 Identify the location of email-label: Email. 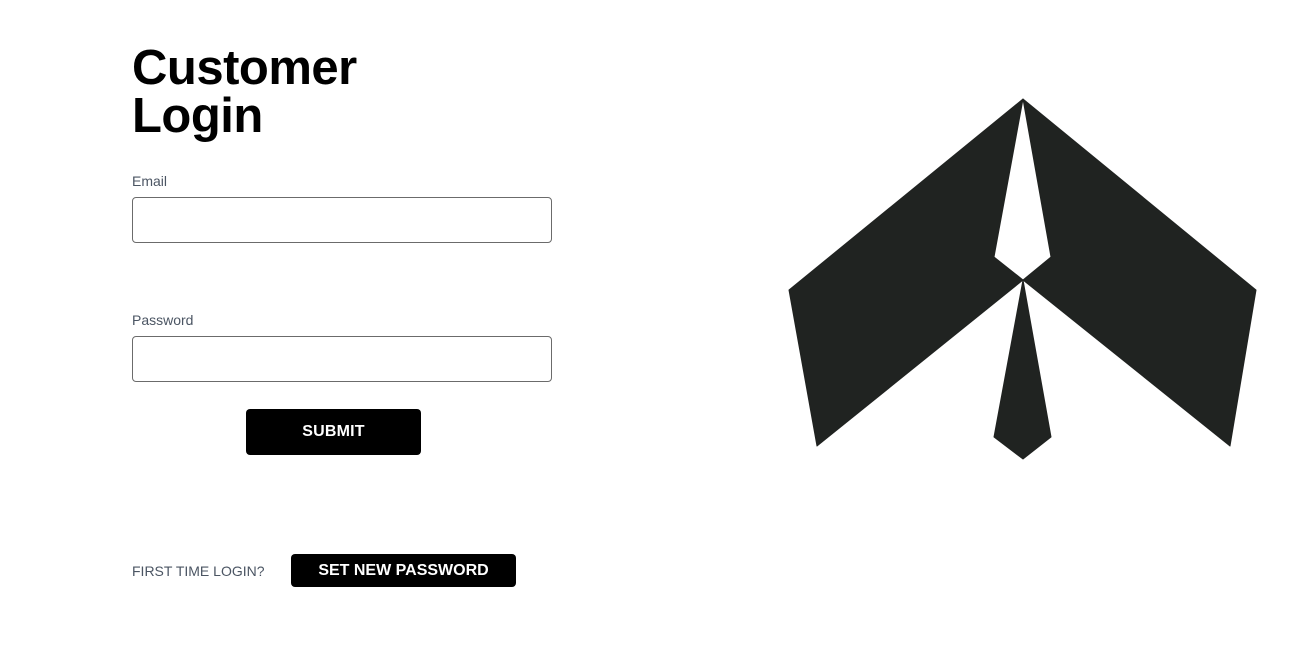
(150, 181).